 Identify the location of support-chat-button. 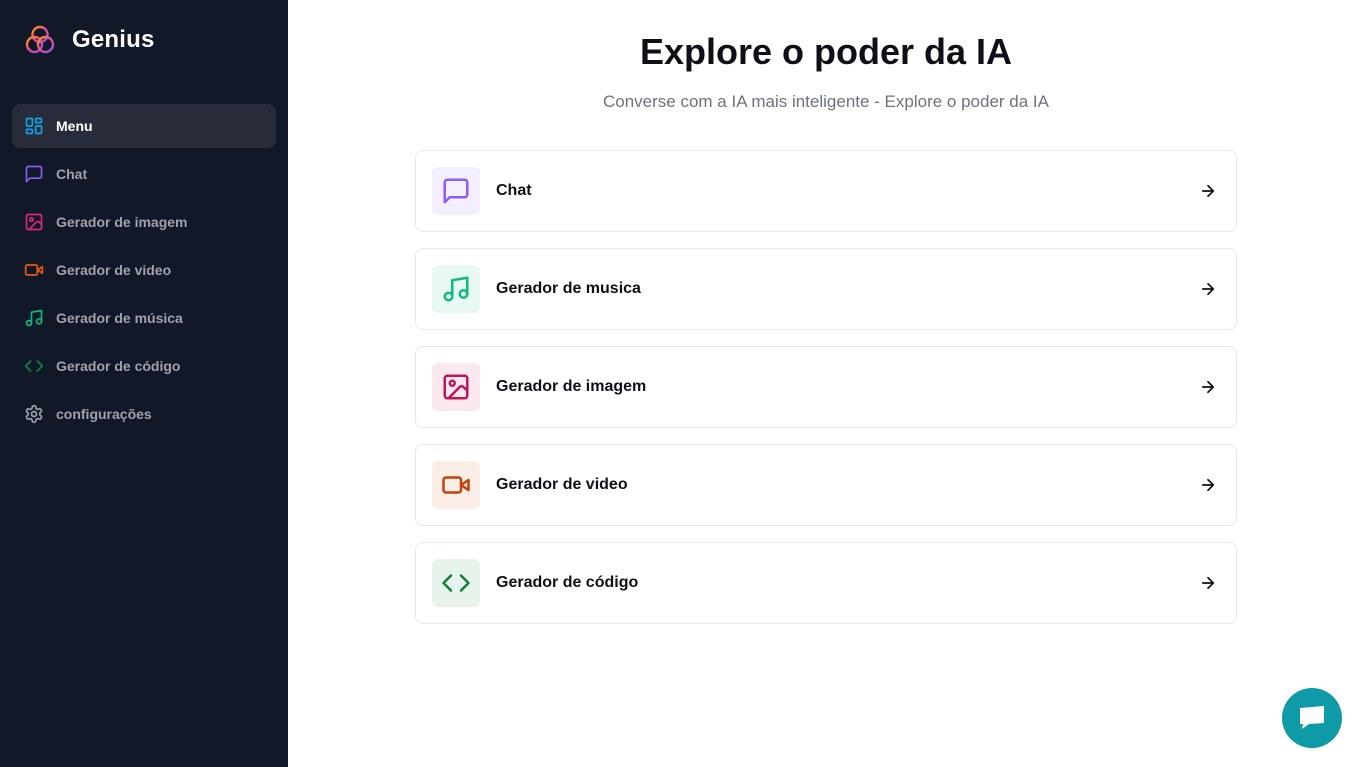
(1312, 718).